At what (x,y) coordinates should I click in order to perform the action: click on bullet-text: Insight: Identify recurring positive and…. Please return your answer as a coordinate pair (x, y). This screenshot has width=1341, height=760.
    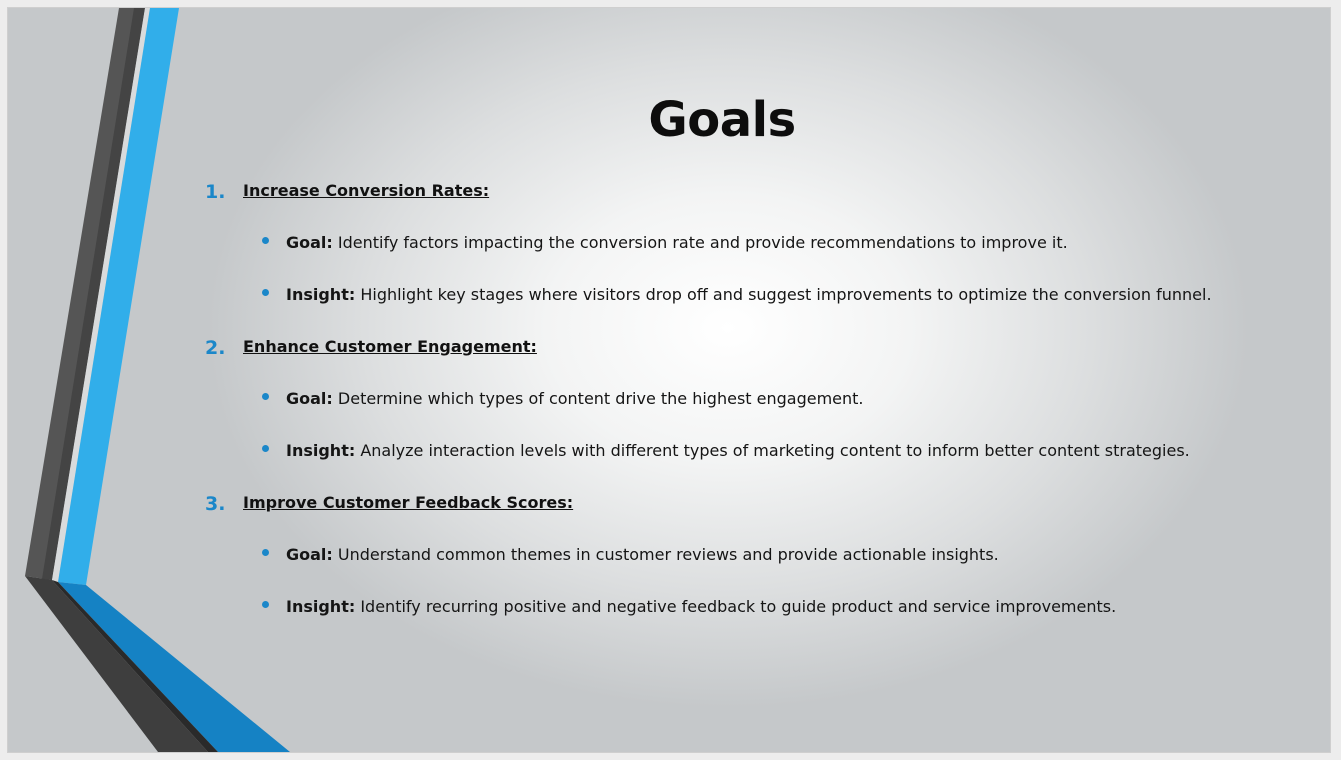
    Looking at the image, I should click on (701, 606).